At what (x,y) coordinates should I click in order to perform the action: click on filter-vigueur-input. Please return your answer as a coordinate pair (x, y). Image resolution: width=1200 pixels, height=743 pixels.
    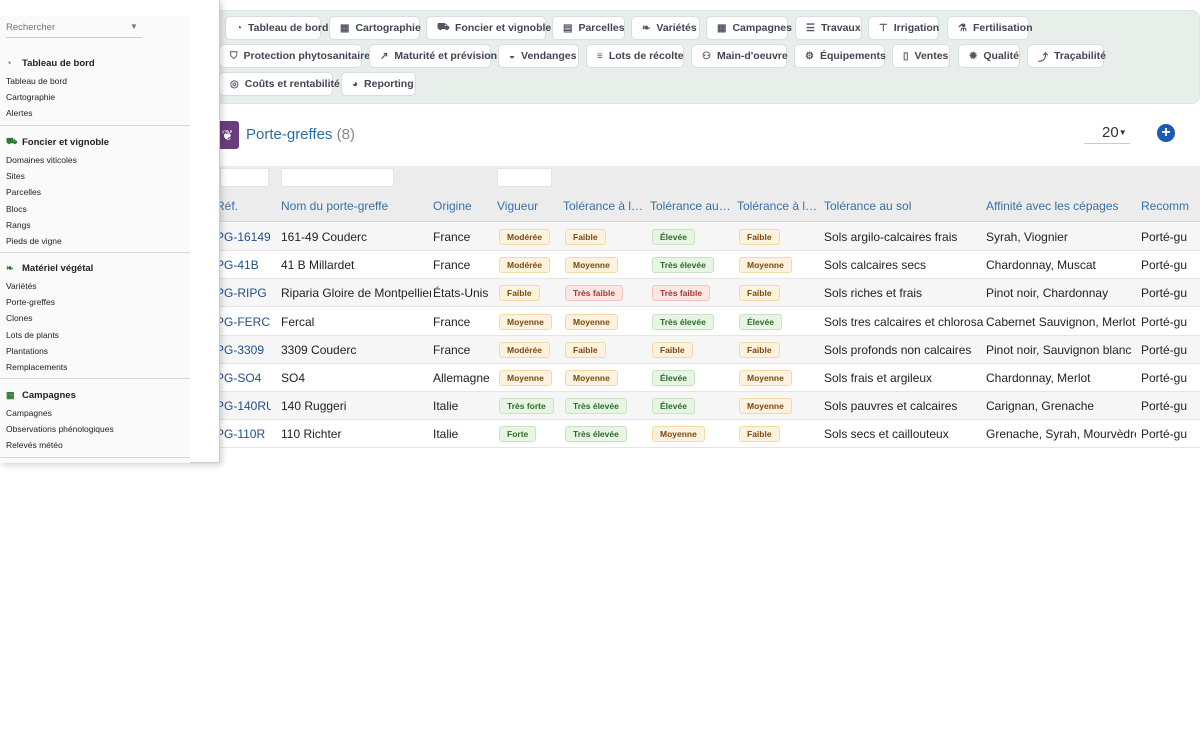
    Looking at the image, I should click on (524, 177).